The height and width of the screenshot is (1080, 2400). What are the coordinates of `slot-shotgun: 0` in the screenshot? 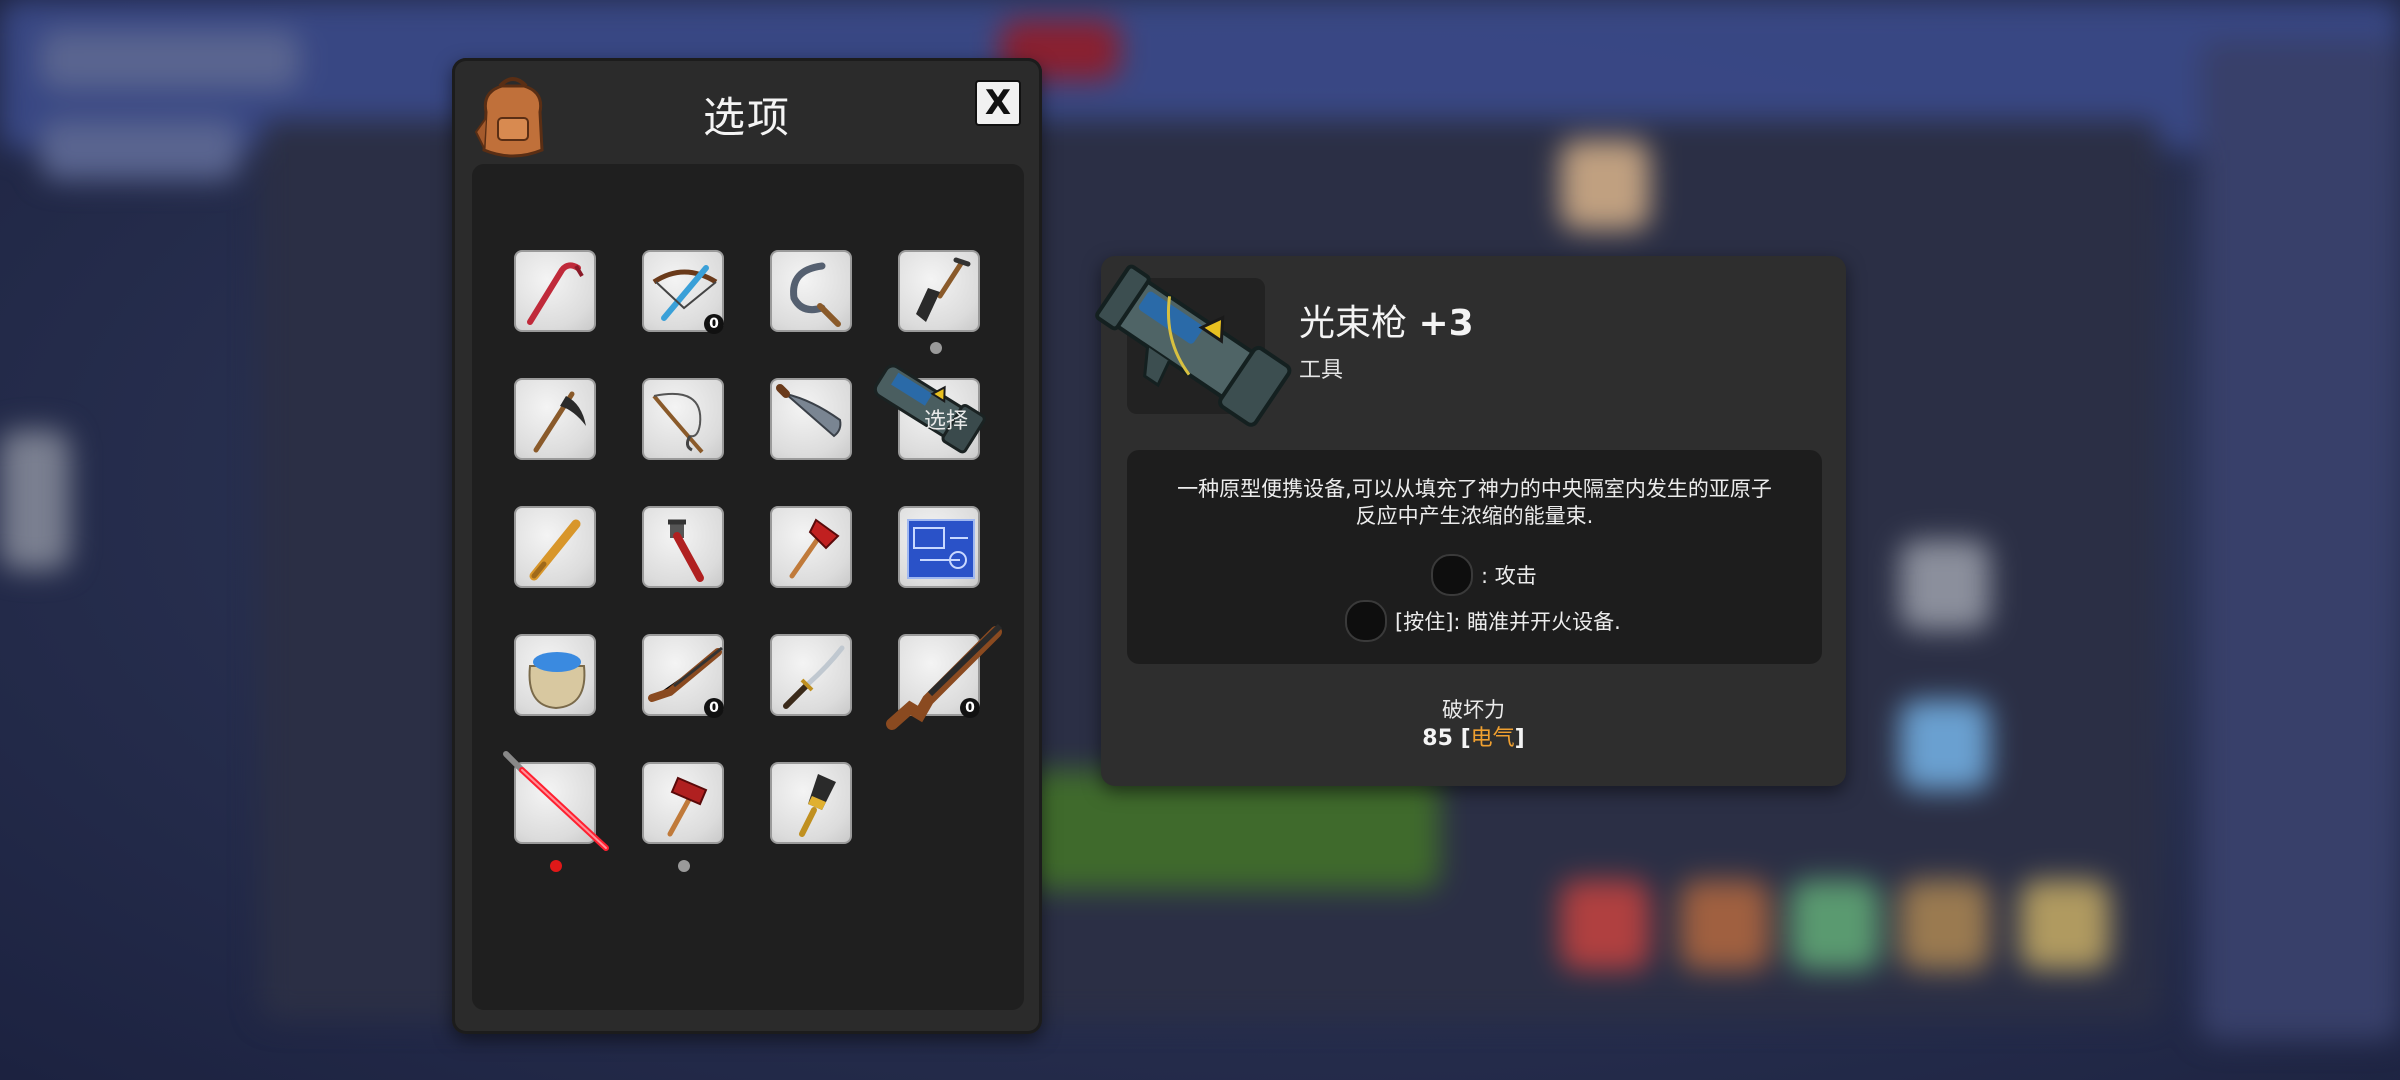 It's located at (944, 676).